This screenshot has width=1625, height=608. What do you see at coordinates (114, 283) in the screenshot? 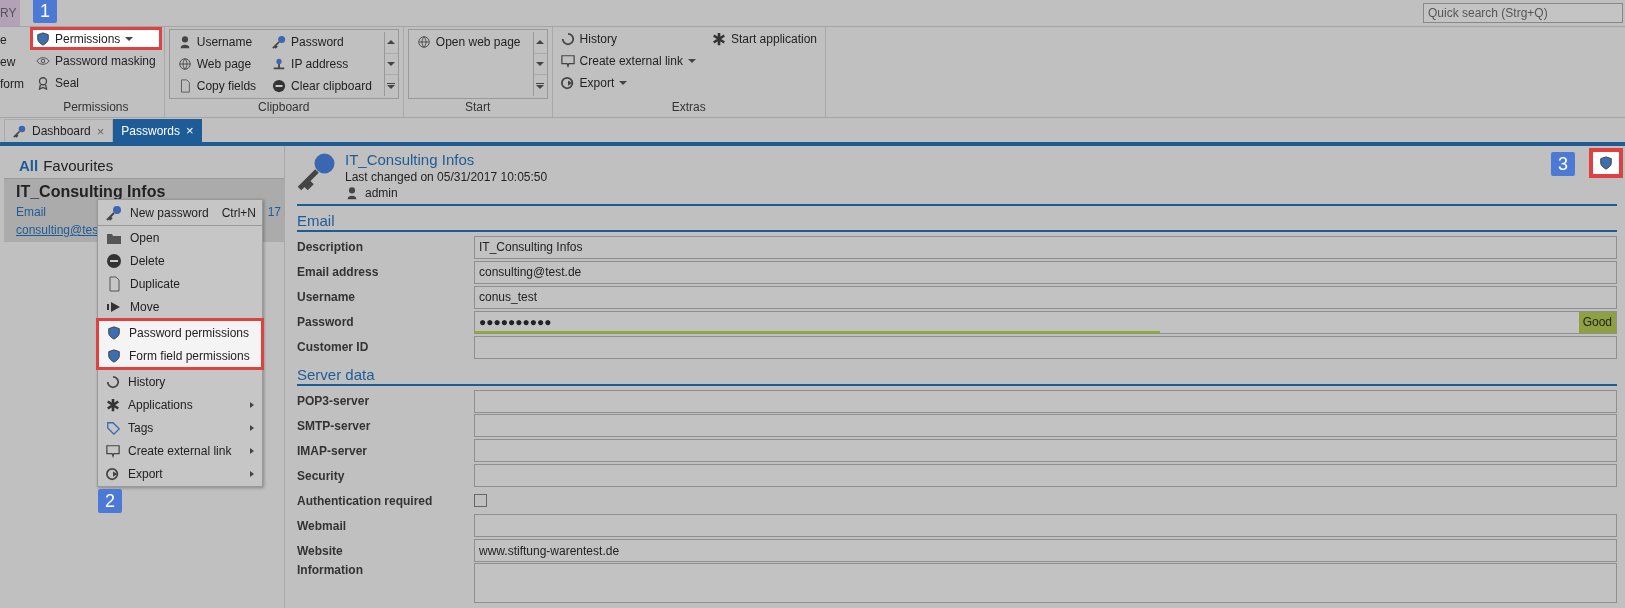
I see `page-icon` at bounding box center [114, 283].